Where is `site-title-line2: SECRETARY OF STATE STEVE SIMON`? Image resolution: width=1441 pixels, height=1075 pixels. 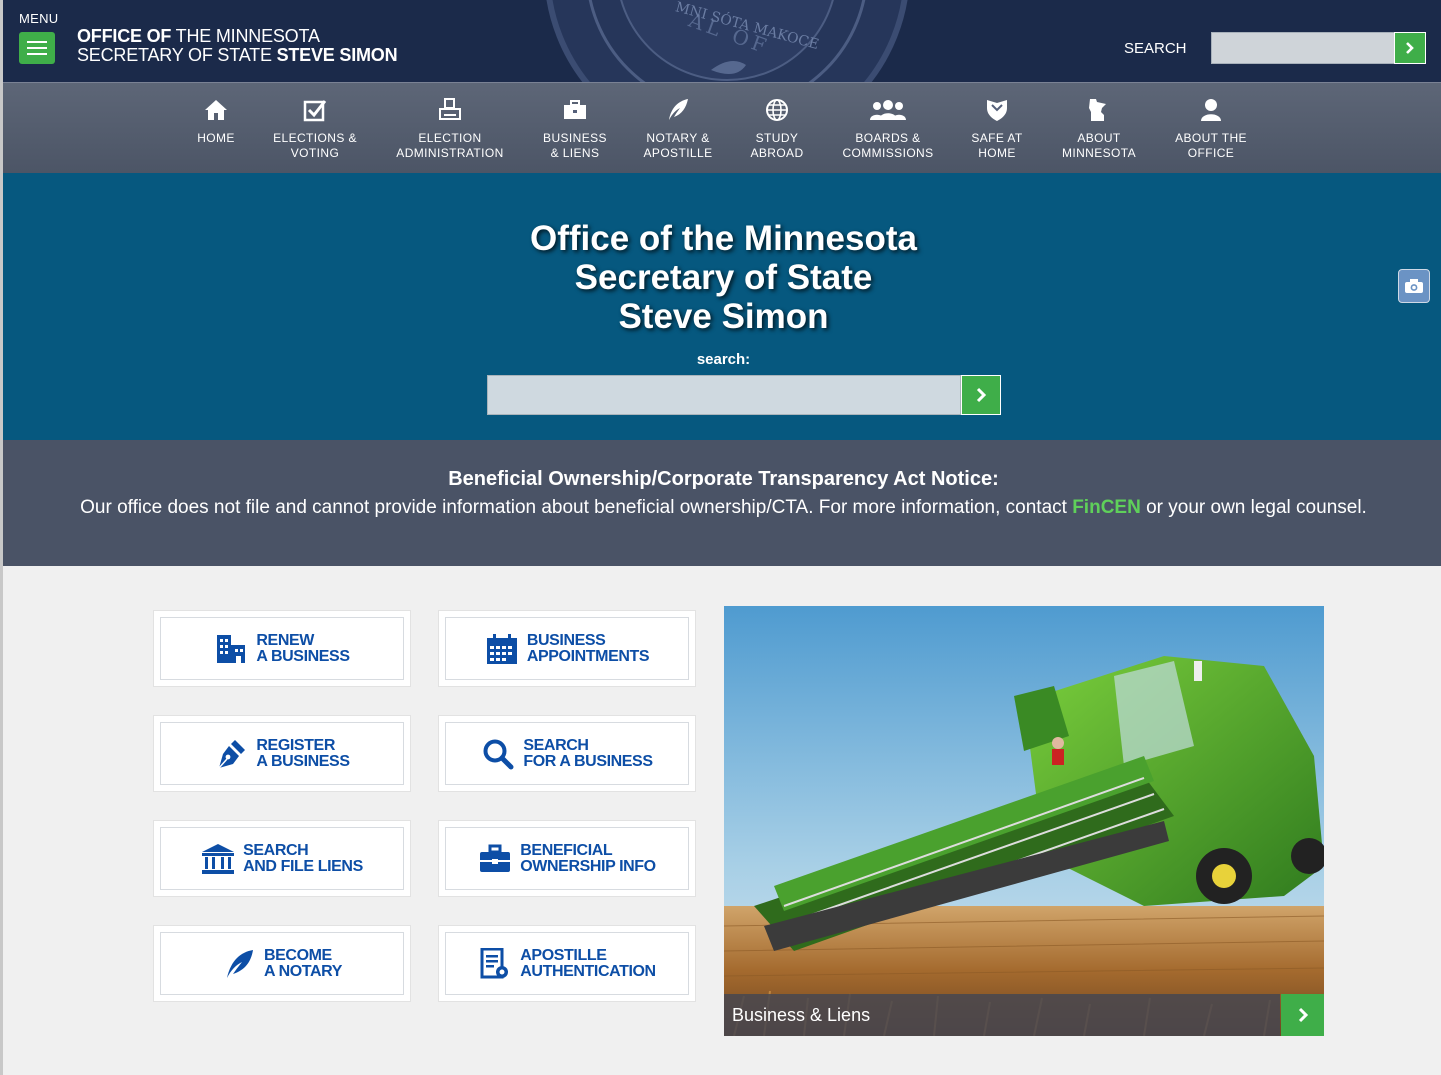 site-title-line2: SECRETARY OF STATE STEVE SIMON is located at coordinates (237, 55).